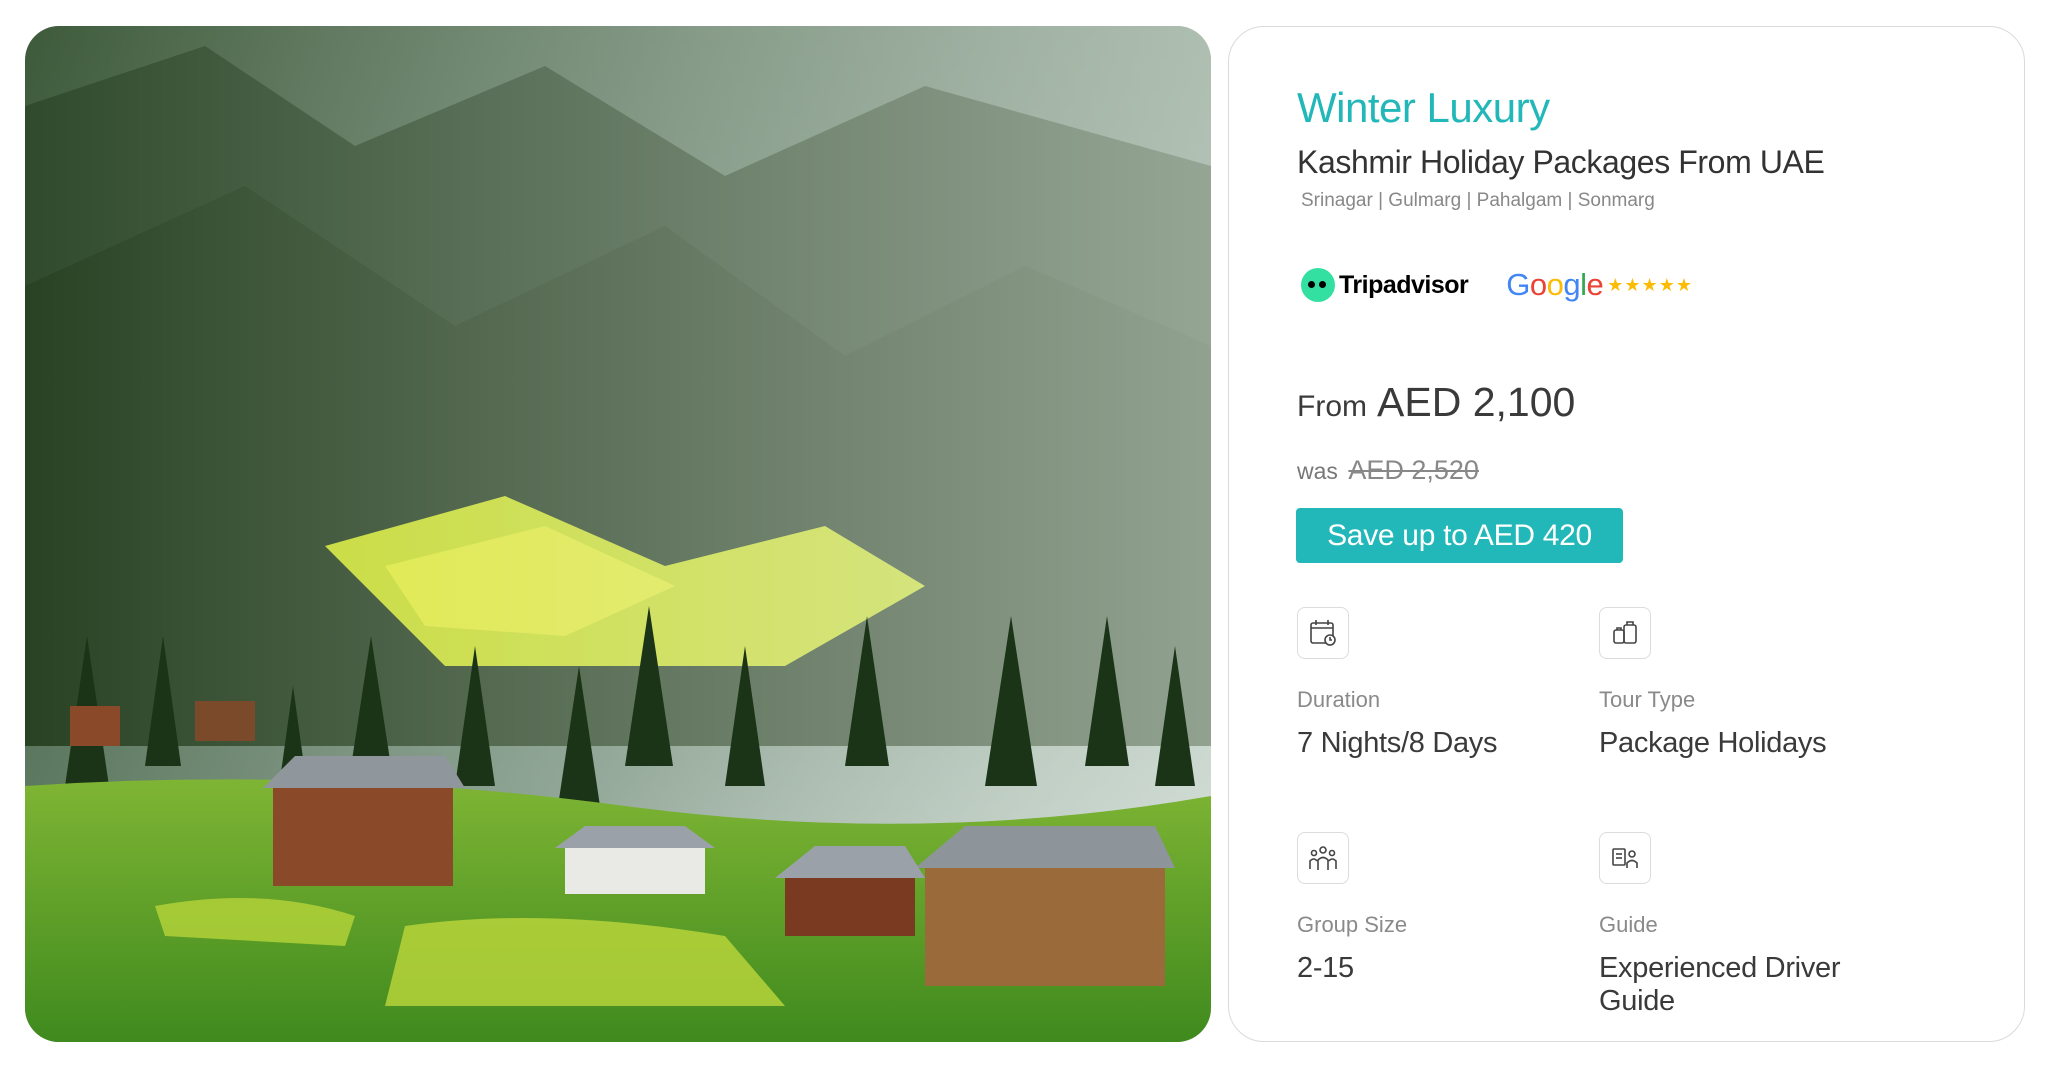 The width and height of the screenshot is (2048, 1066). What do you see at coordinates (1352, 924) in the screenshot?
I see `feature-label: Group Size` at bounding box center [1352, 924].